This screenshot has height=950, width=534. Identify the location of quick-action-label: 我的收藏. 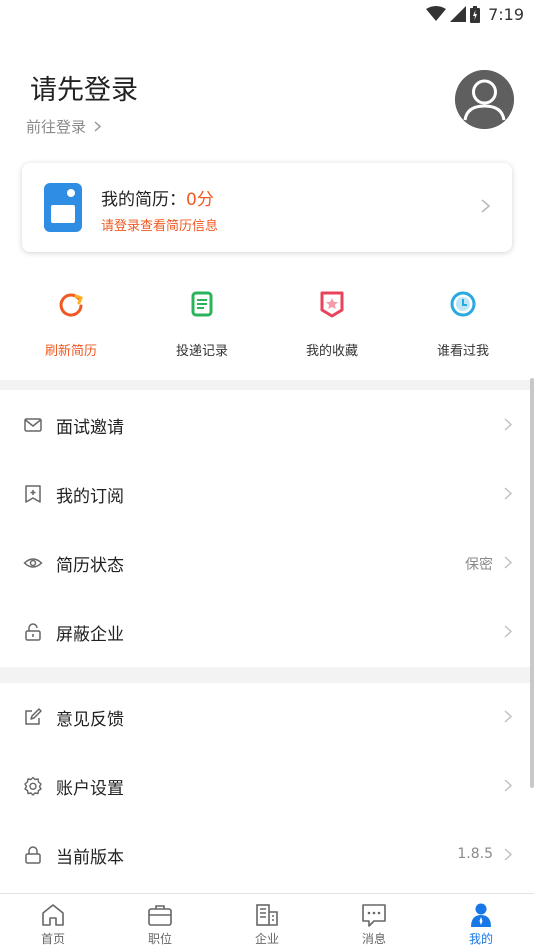
(331, 351).